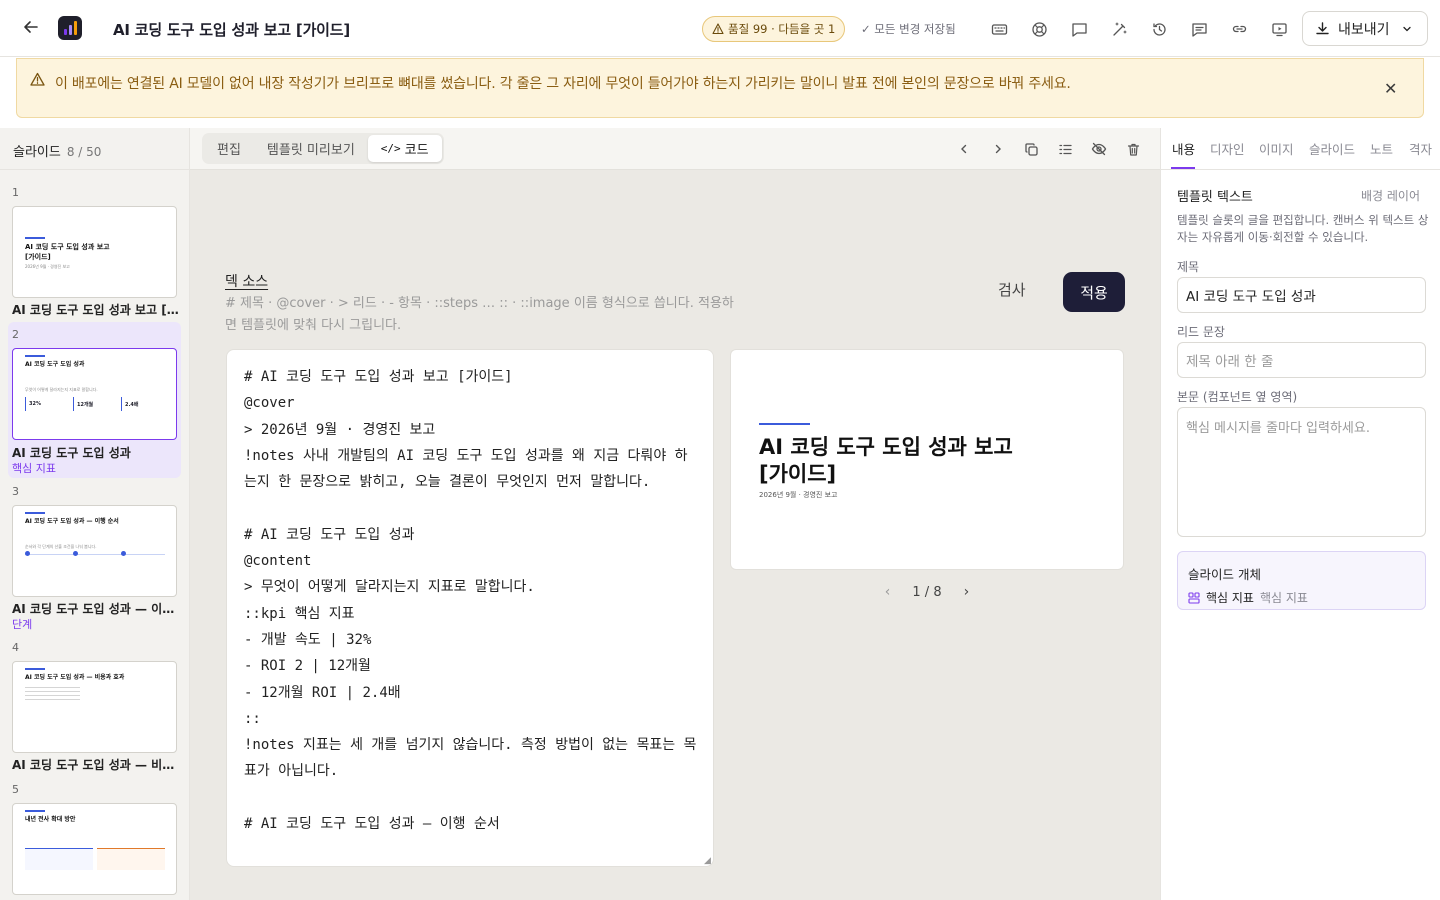 The height and width of the screenshot is (900, 1440). Describe the element at coordinates (782, 29) in the screenshot. I see `quality-badge-text: 품질 99 · 다듬을 곳 1` at that location.